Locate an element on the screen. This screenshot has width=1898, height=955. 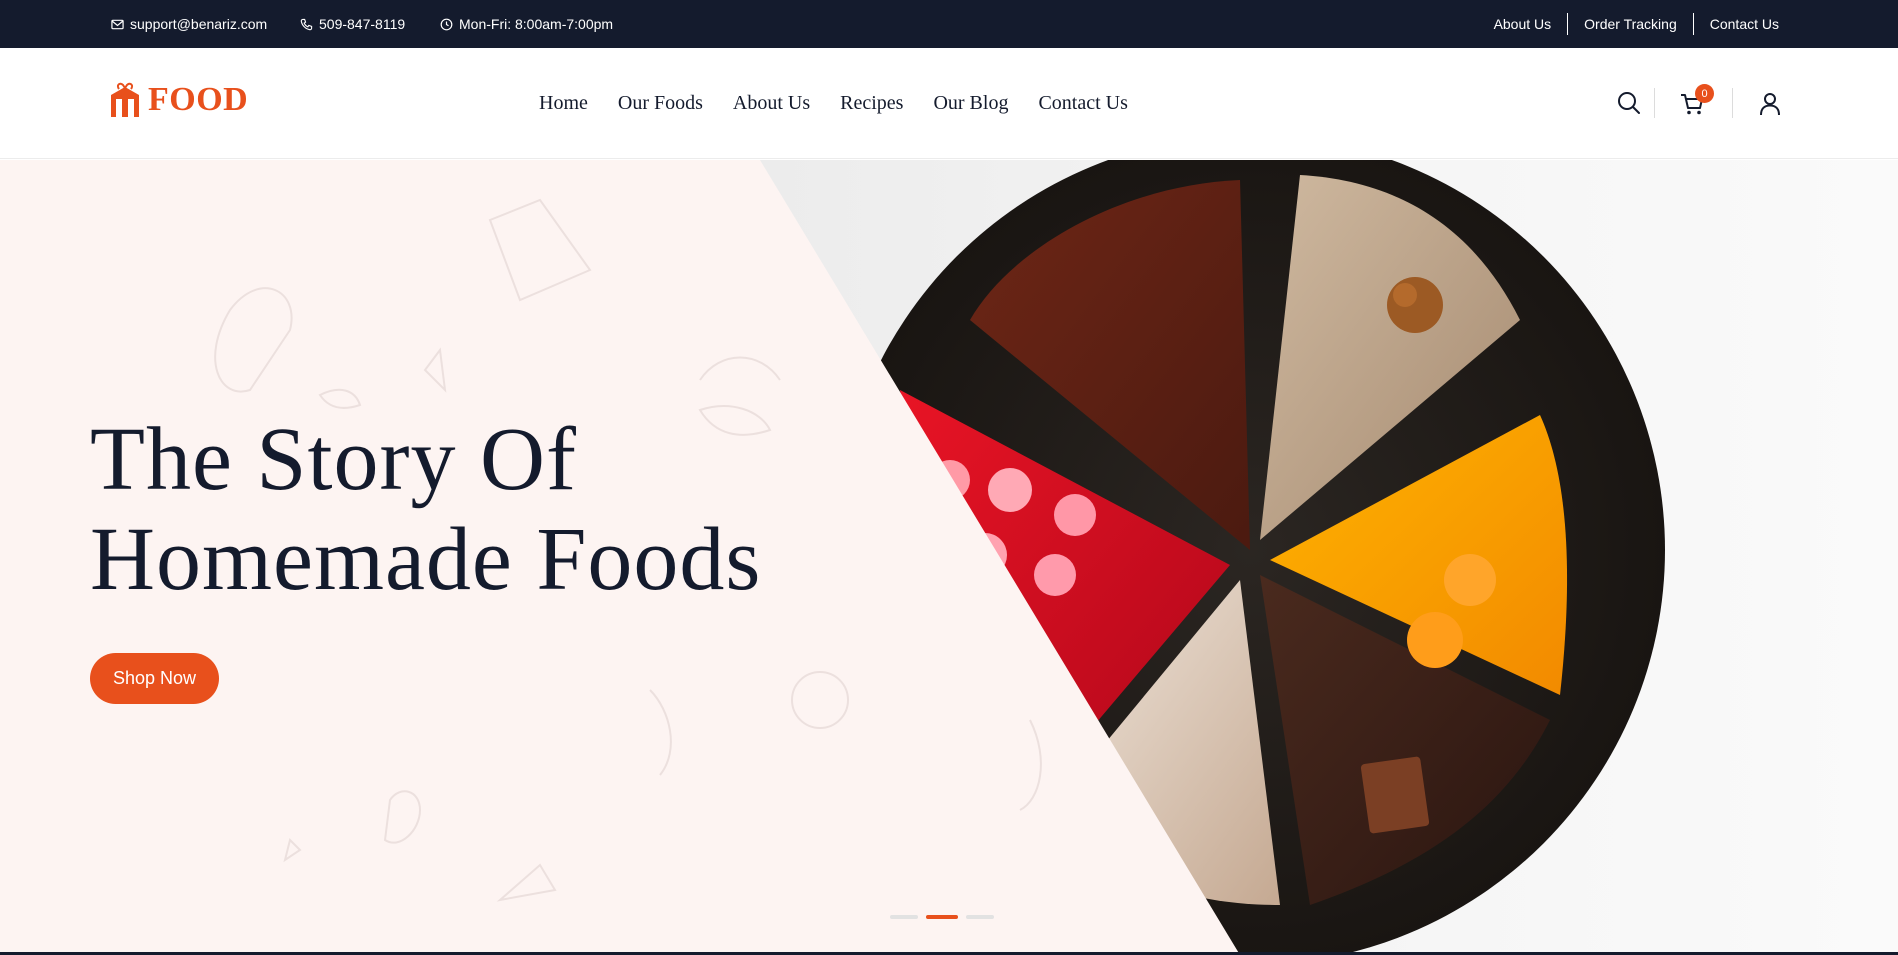
nav-recipes: Recipes is located at coordinates (871, 103).